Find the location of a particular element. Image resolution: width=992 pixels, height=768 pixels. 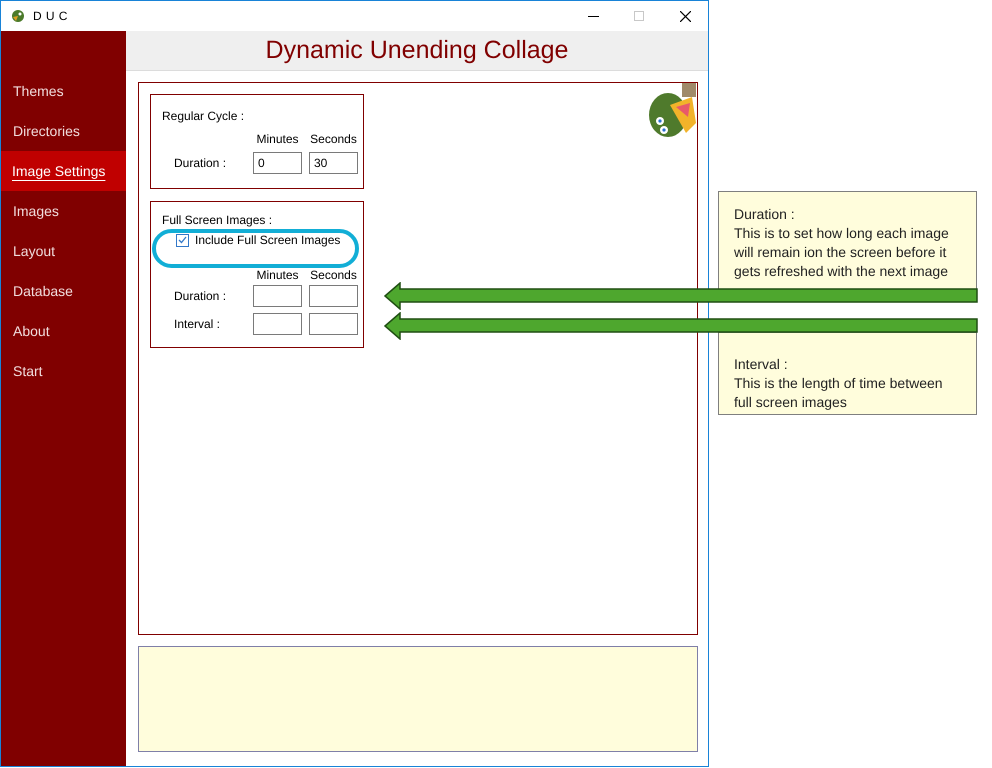

checkbox is located at coordinates (182, 240).